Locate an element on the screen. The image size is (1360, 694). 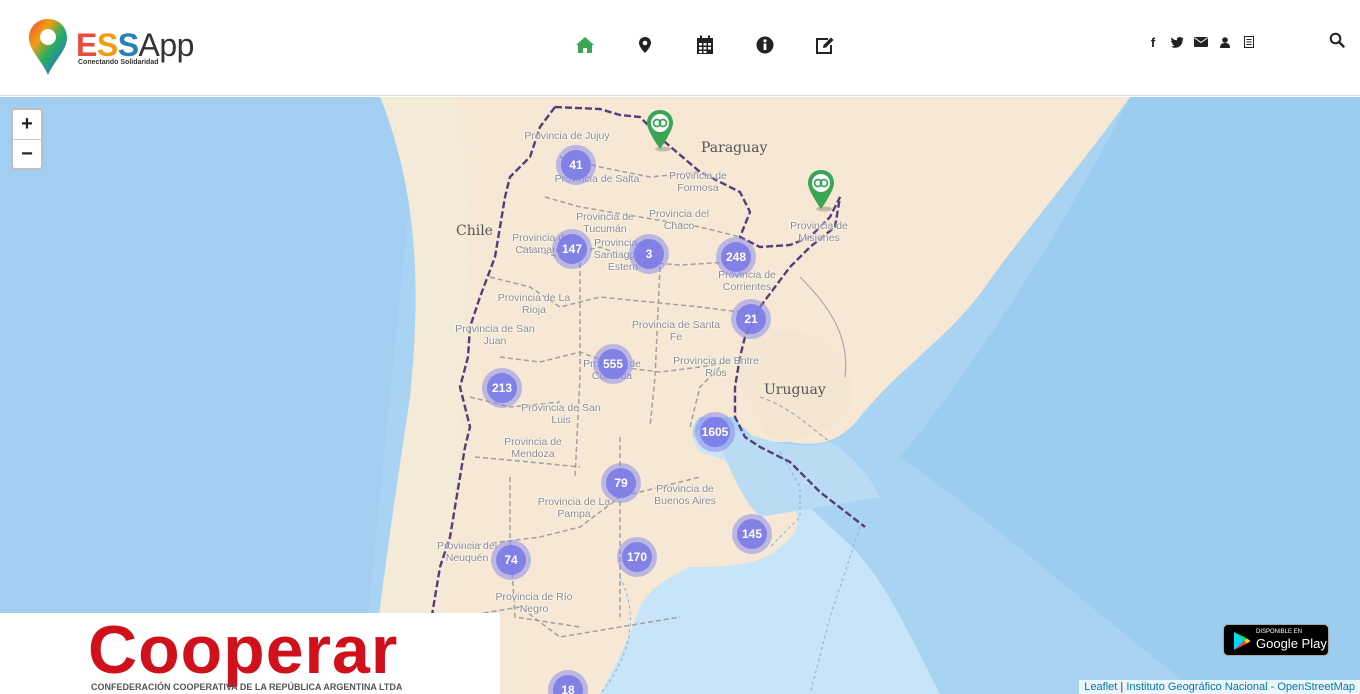
zoom-control: + − is located at coordinates (27, 139).